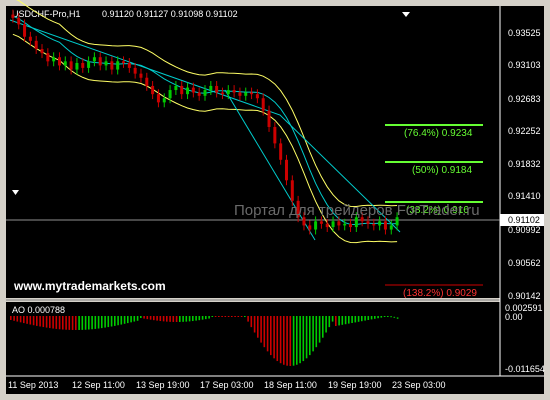  What do you see at coordinates (524, 164) in the screenshot?
I see `price-tick-4: 0.91832` at bounding box center [524, 164].